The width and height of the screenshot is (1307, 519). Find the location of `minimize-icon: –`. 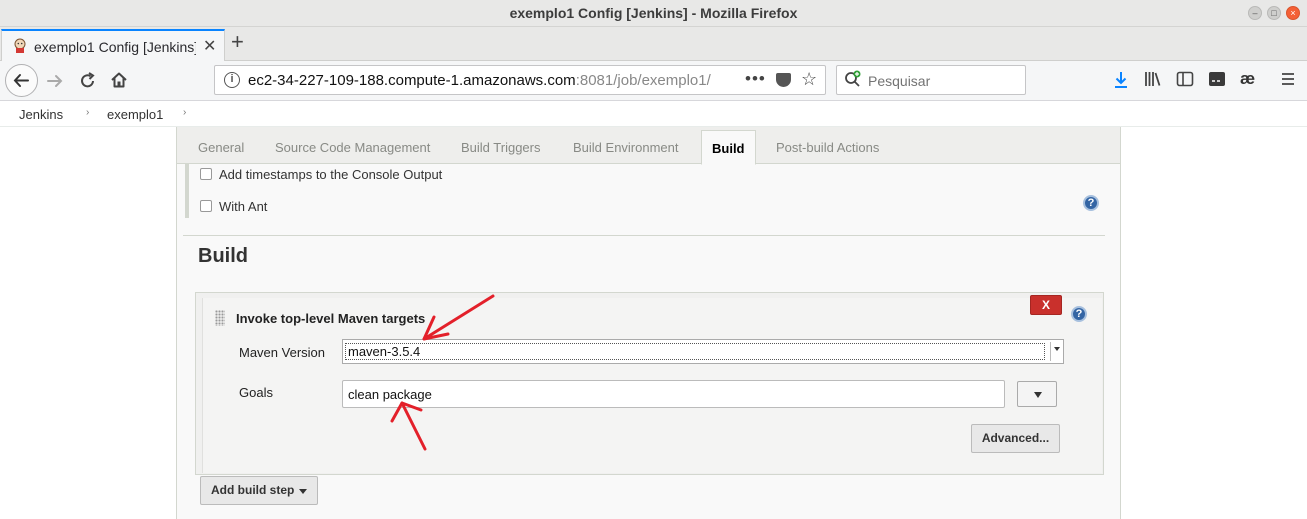

minimize-icon: – is located at coordinates (1255, 13).